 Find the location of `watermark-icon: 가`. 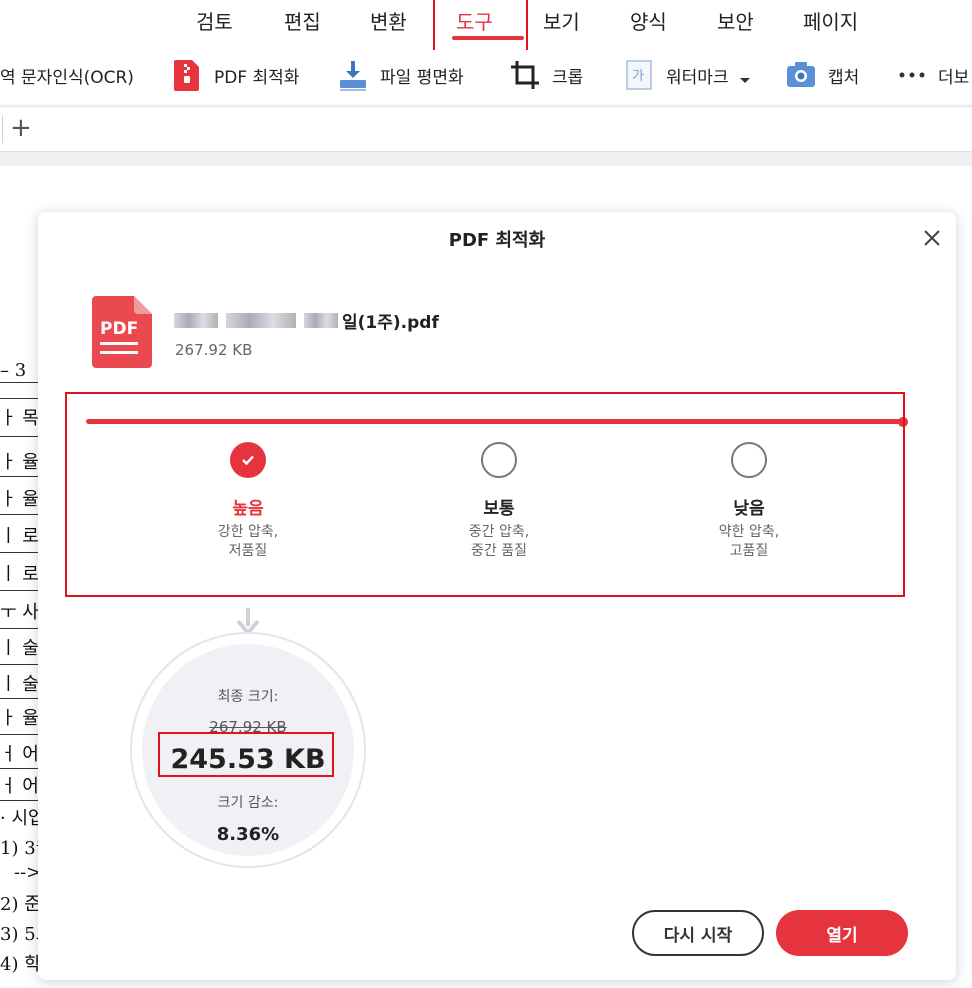

watermark-icon: 가 is located at coordinates (639, 75).